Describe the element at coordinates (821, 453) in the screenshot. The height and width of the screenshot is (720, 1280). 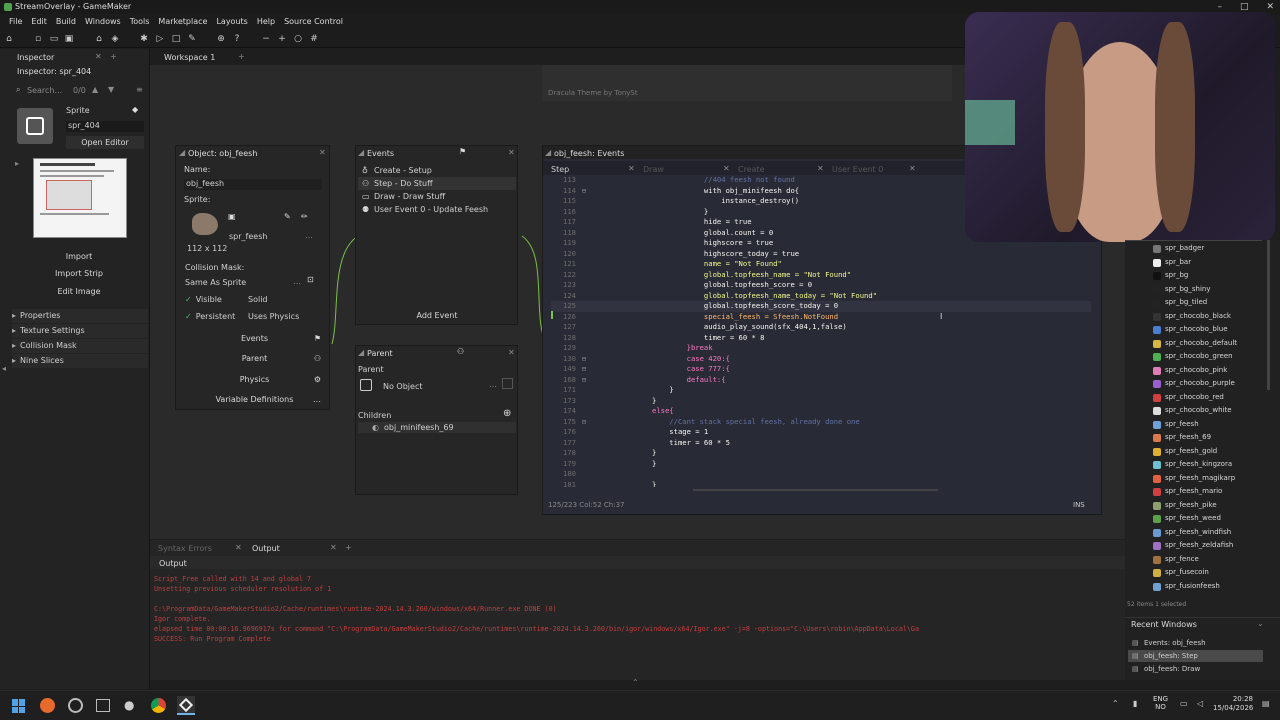
I see `code-line: 178}` at that location.